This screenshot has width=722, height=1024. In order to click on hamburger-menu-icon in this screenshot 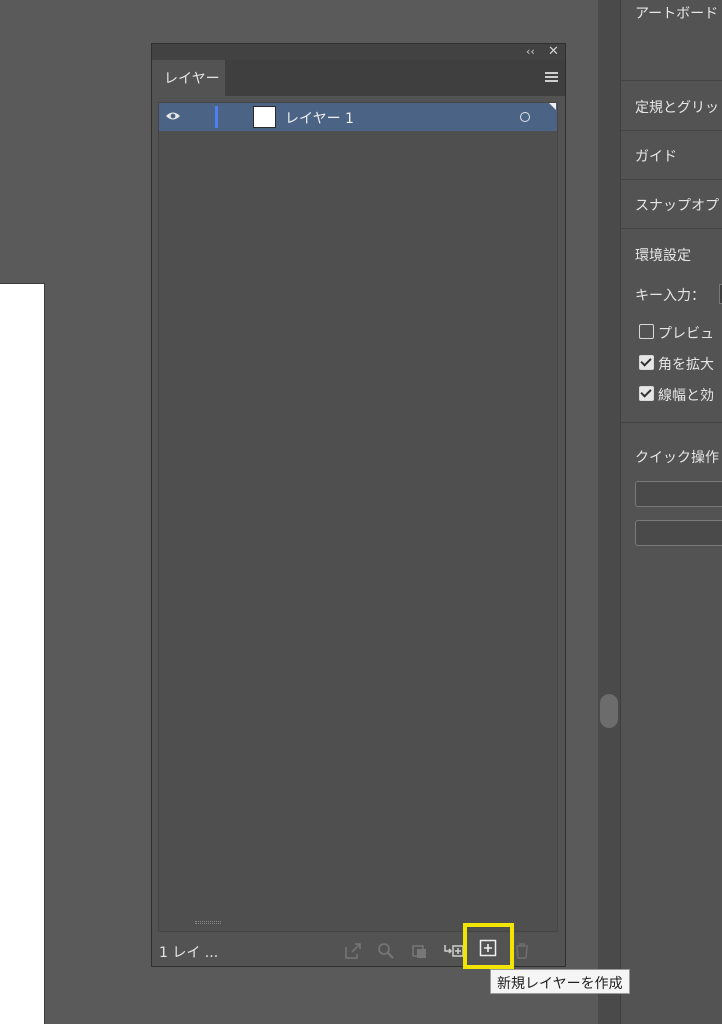, I will do `click(551, 77)`.